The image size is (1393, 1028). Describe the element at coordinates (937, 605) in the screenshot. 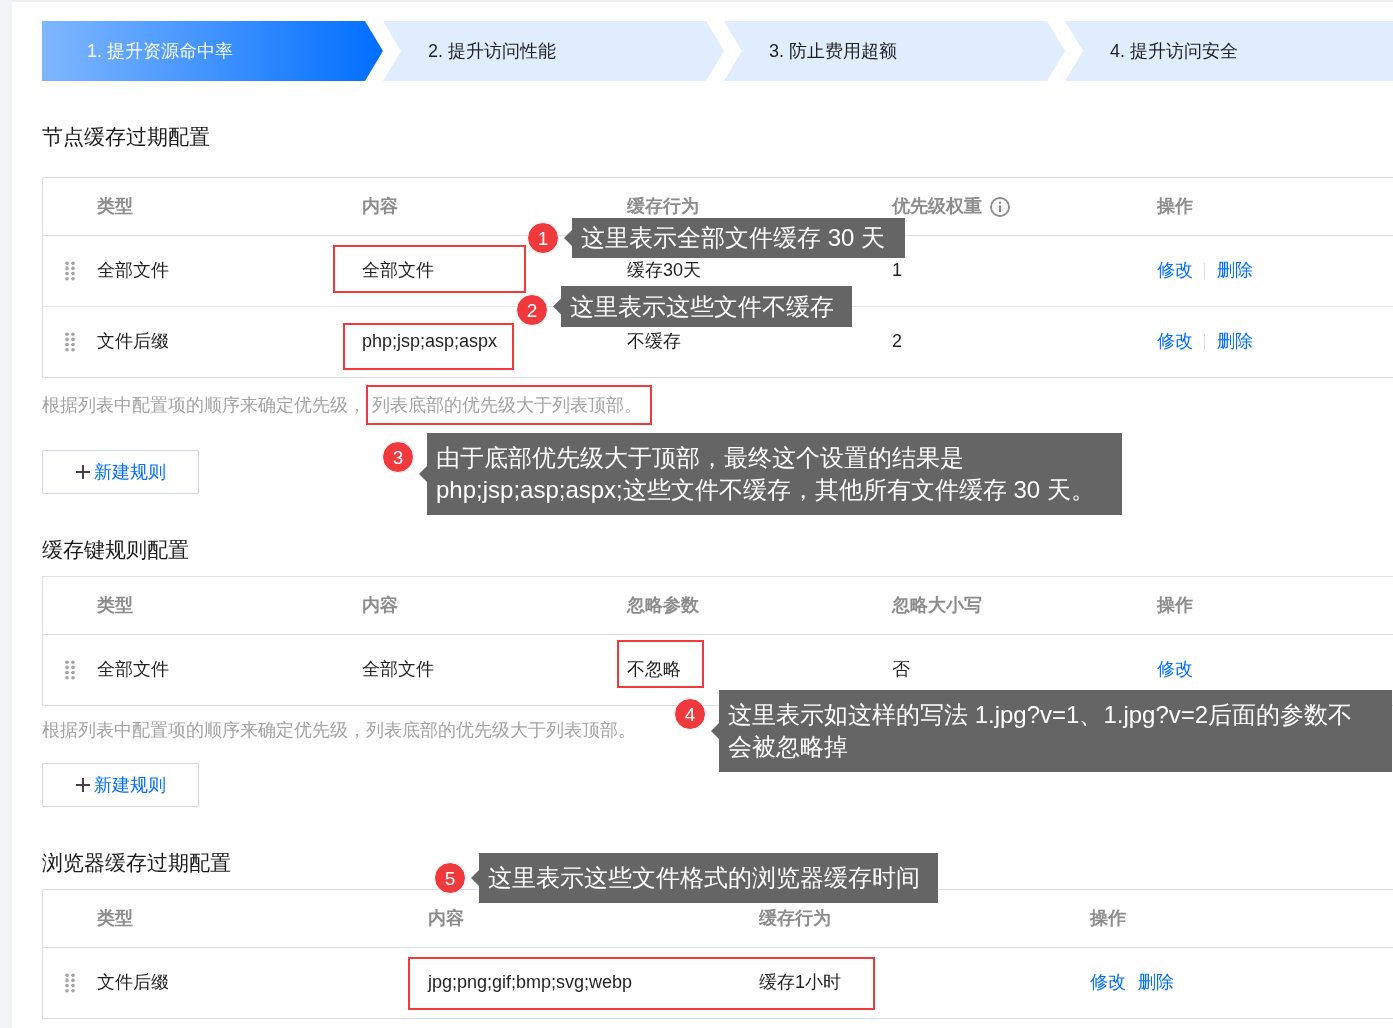

I see `column-header: 忽略大小写` at that location.